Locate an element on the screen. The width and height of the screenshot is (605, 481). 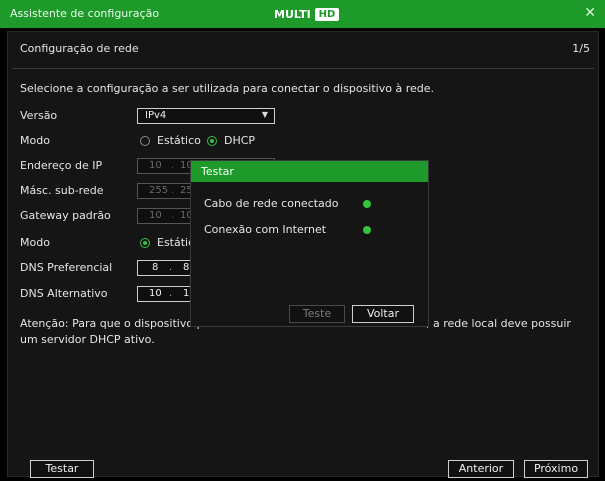
mask-octet: 255 is located at coordinates (159, 190).